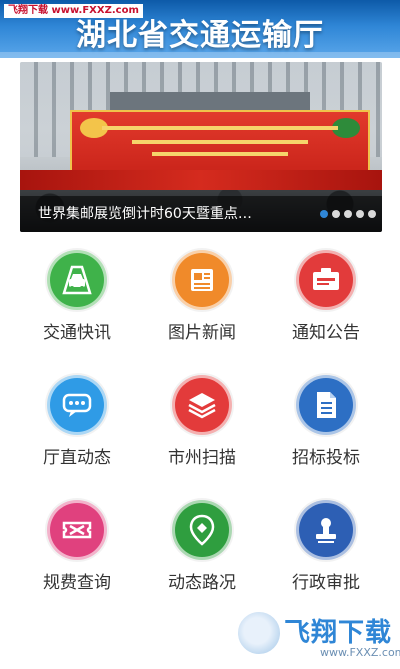 The width and height of the screenshot is (400, 669). What do you see at coordinates (326, 405) in the screenshot?
I see `document-icon` at bounding box center [326, 405].